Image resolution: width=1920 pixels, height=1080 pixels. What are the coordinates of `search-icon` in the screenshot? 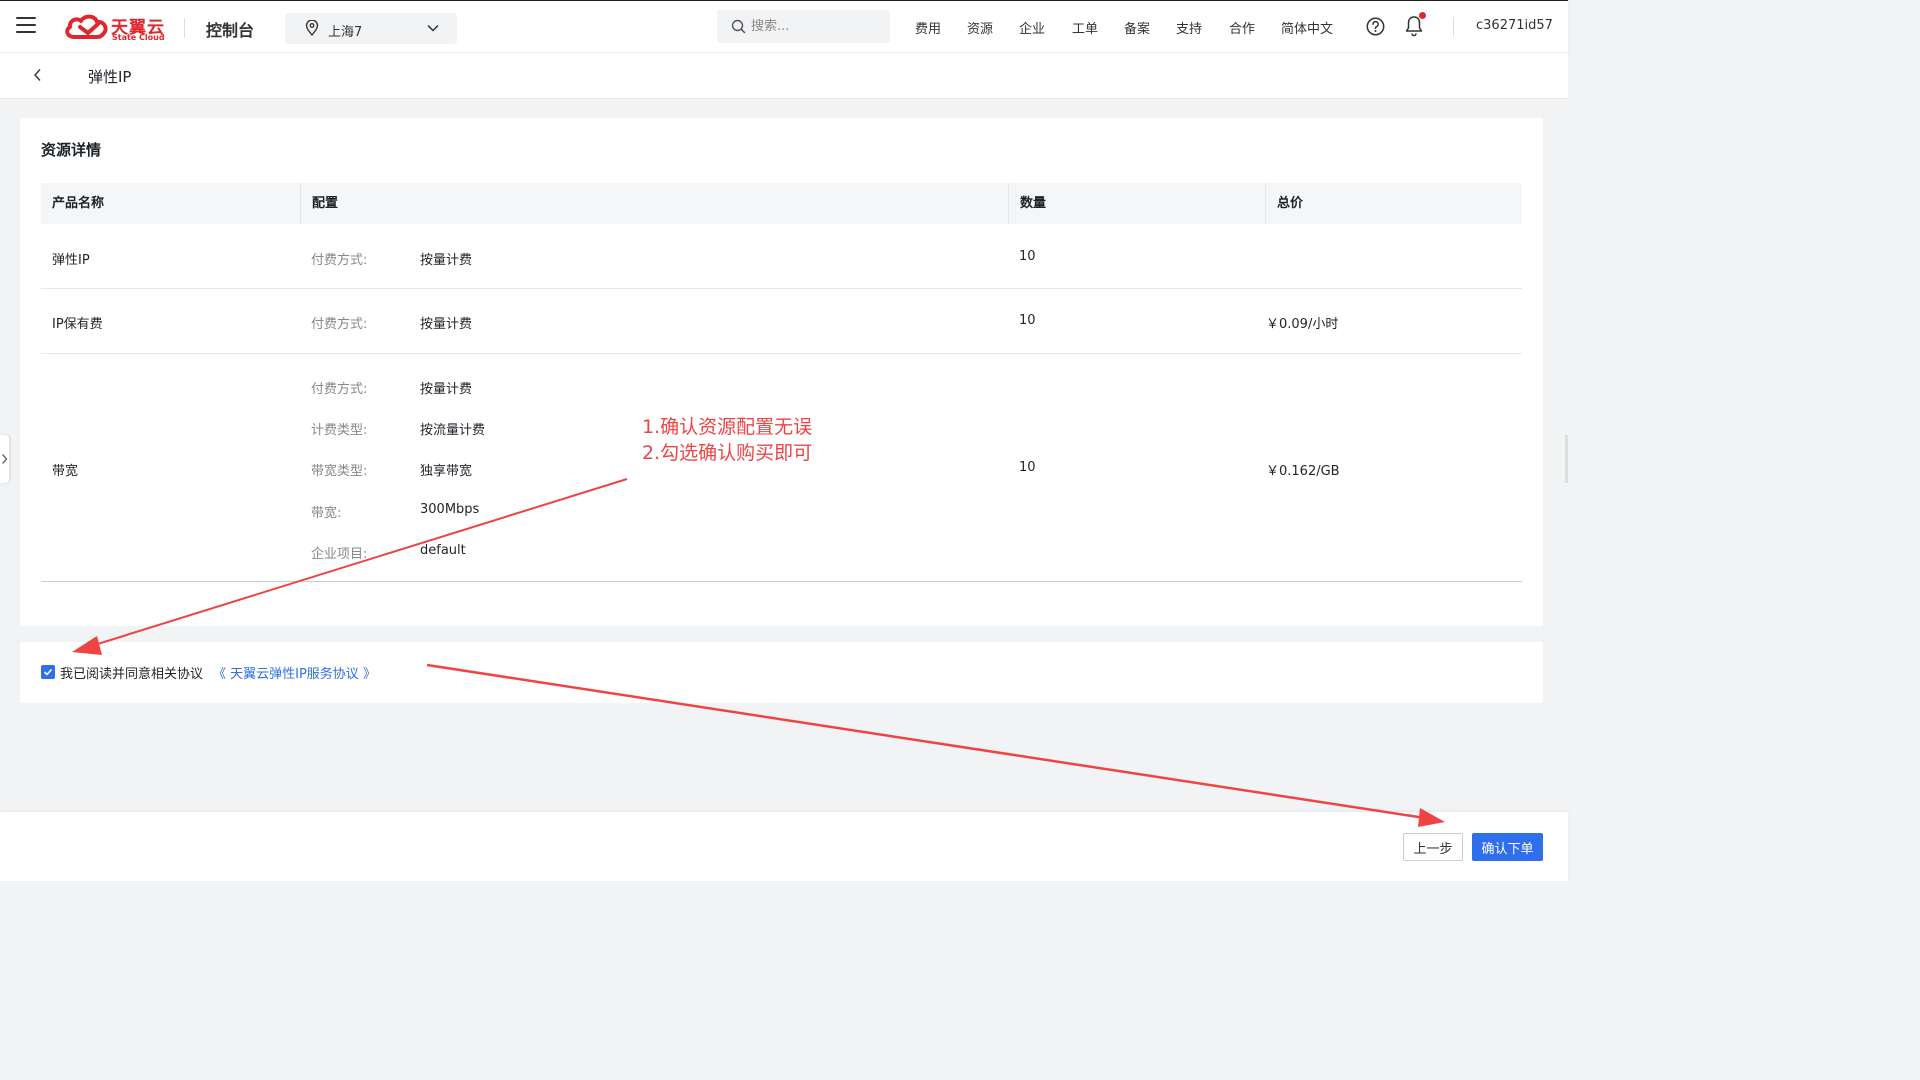 It's located at (738, 26).